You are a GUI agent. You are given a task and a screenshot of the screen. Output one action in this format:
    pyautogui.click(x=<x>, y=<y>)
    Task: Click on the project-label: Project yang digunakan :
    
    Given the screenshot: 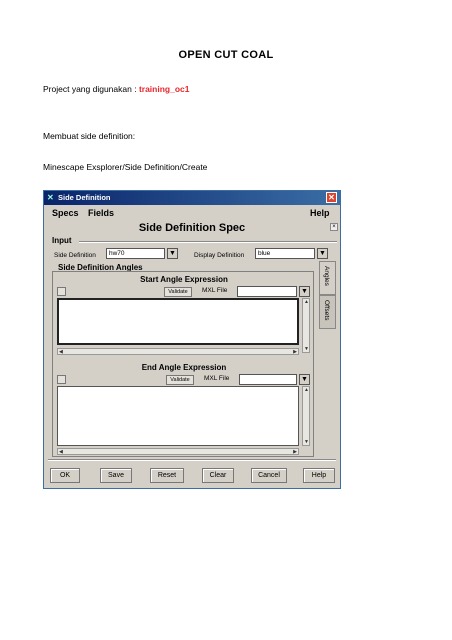 What is the action you would take?
    pyautogui.click(x=91, y=89)
    